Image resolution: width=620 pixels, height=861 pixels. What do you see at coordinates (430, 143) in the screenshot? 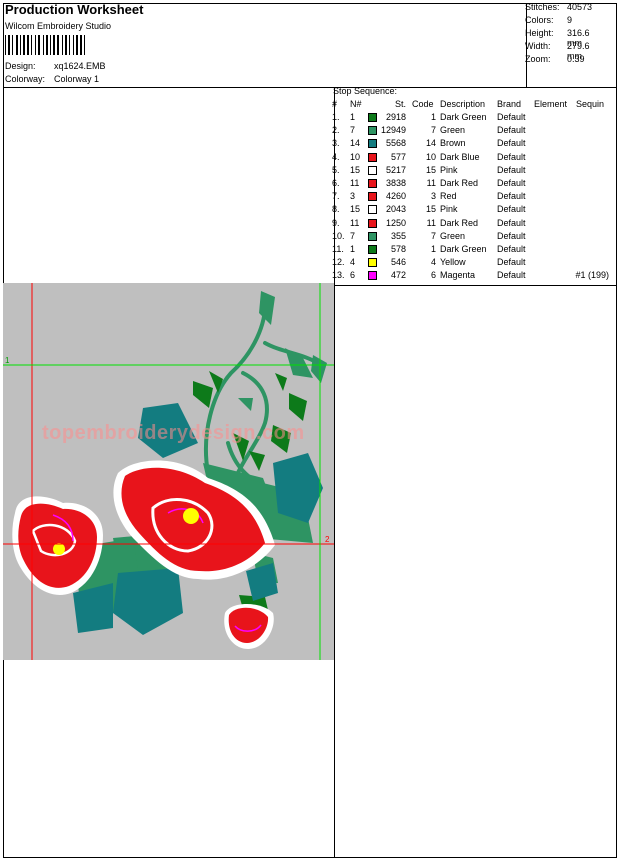
I see `cell-code: 14` at bounding box center [430, 143].